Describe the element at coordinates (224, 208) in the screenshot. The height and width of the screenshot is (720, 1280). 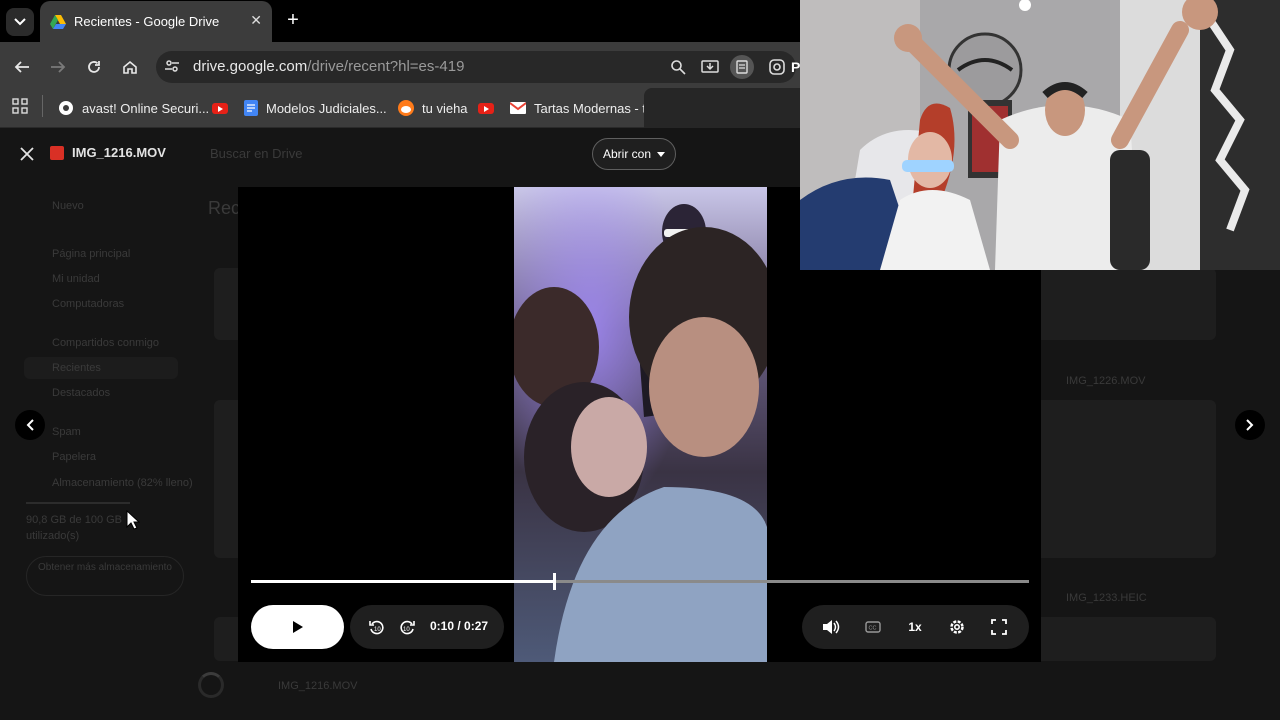
I see `drive-page-heading: Rec` at that location.